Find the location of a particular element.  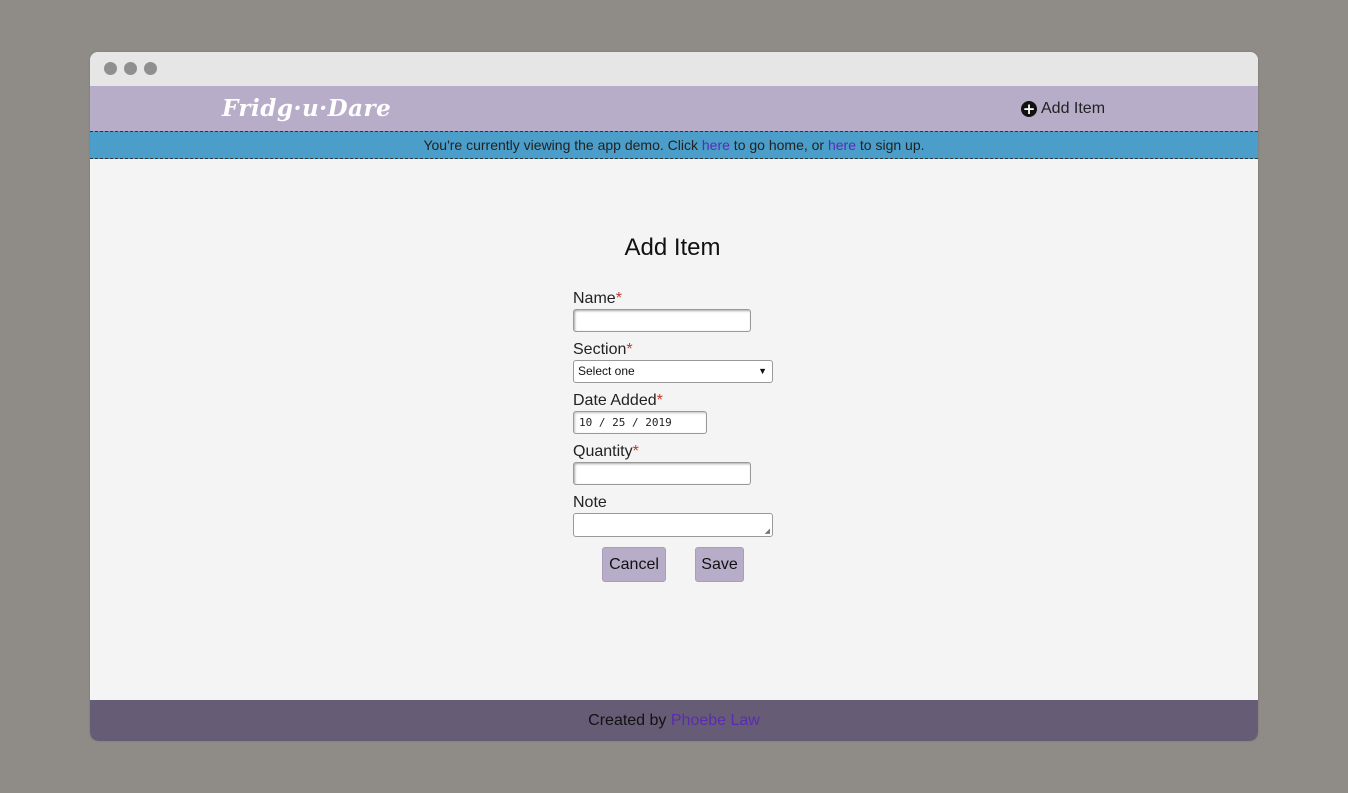

dropdown-arrow-icon: ▼ is located at coordinates (762, 371).